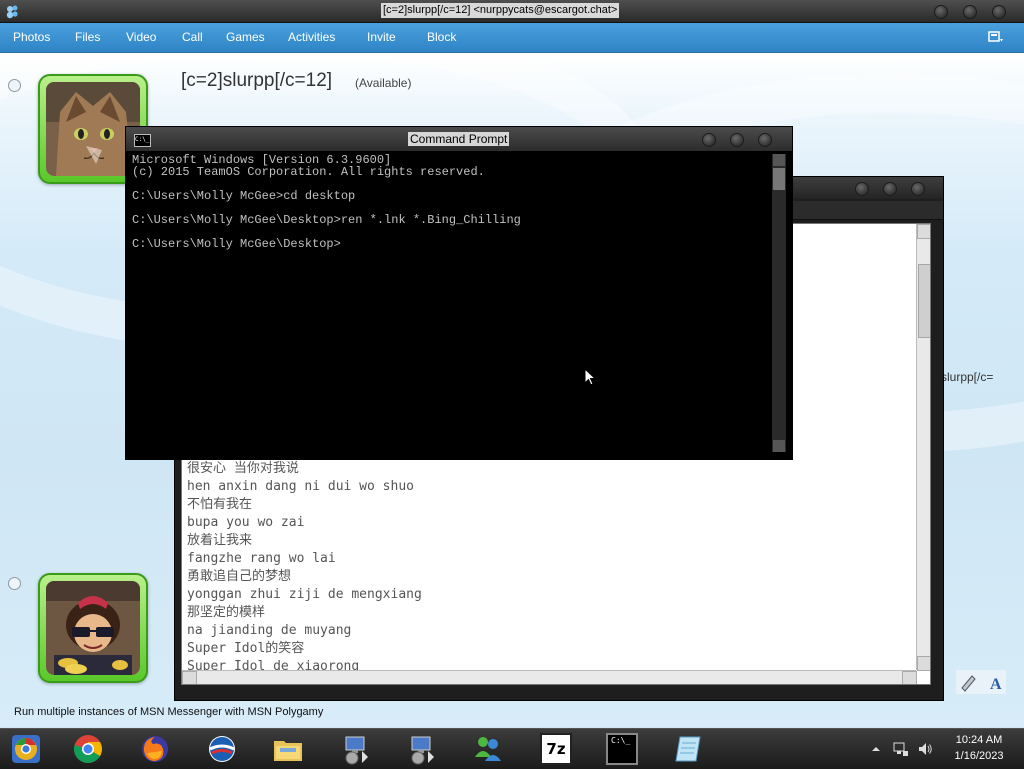 This screenshot has width=1024, height=769. Describe the element at coordinates (488, 749) in the screenshot. I see `messenger-taskbar-icon` at that location.